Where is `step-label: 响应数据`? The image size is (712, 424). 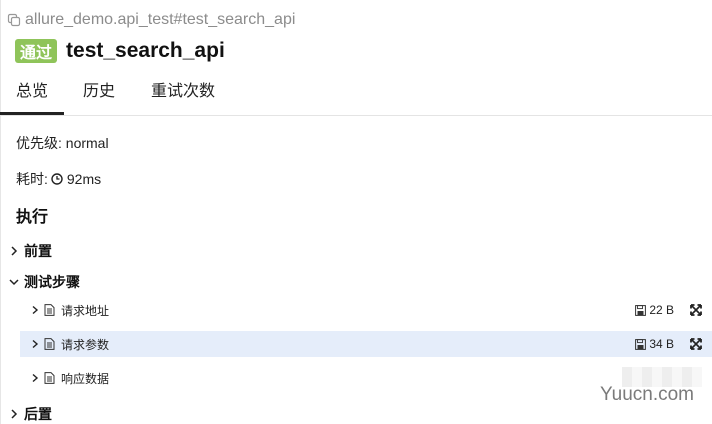 step-label: 响应数据 is located at coordinates (85, 378).